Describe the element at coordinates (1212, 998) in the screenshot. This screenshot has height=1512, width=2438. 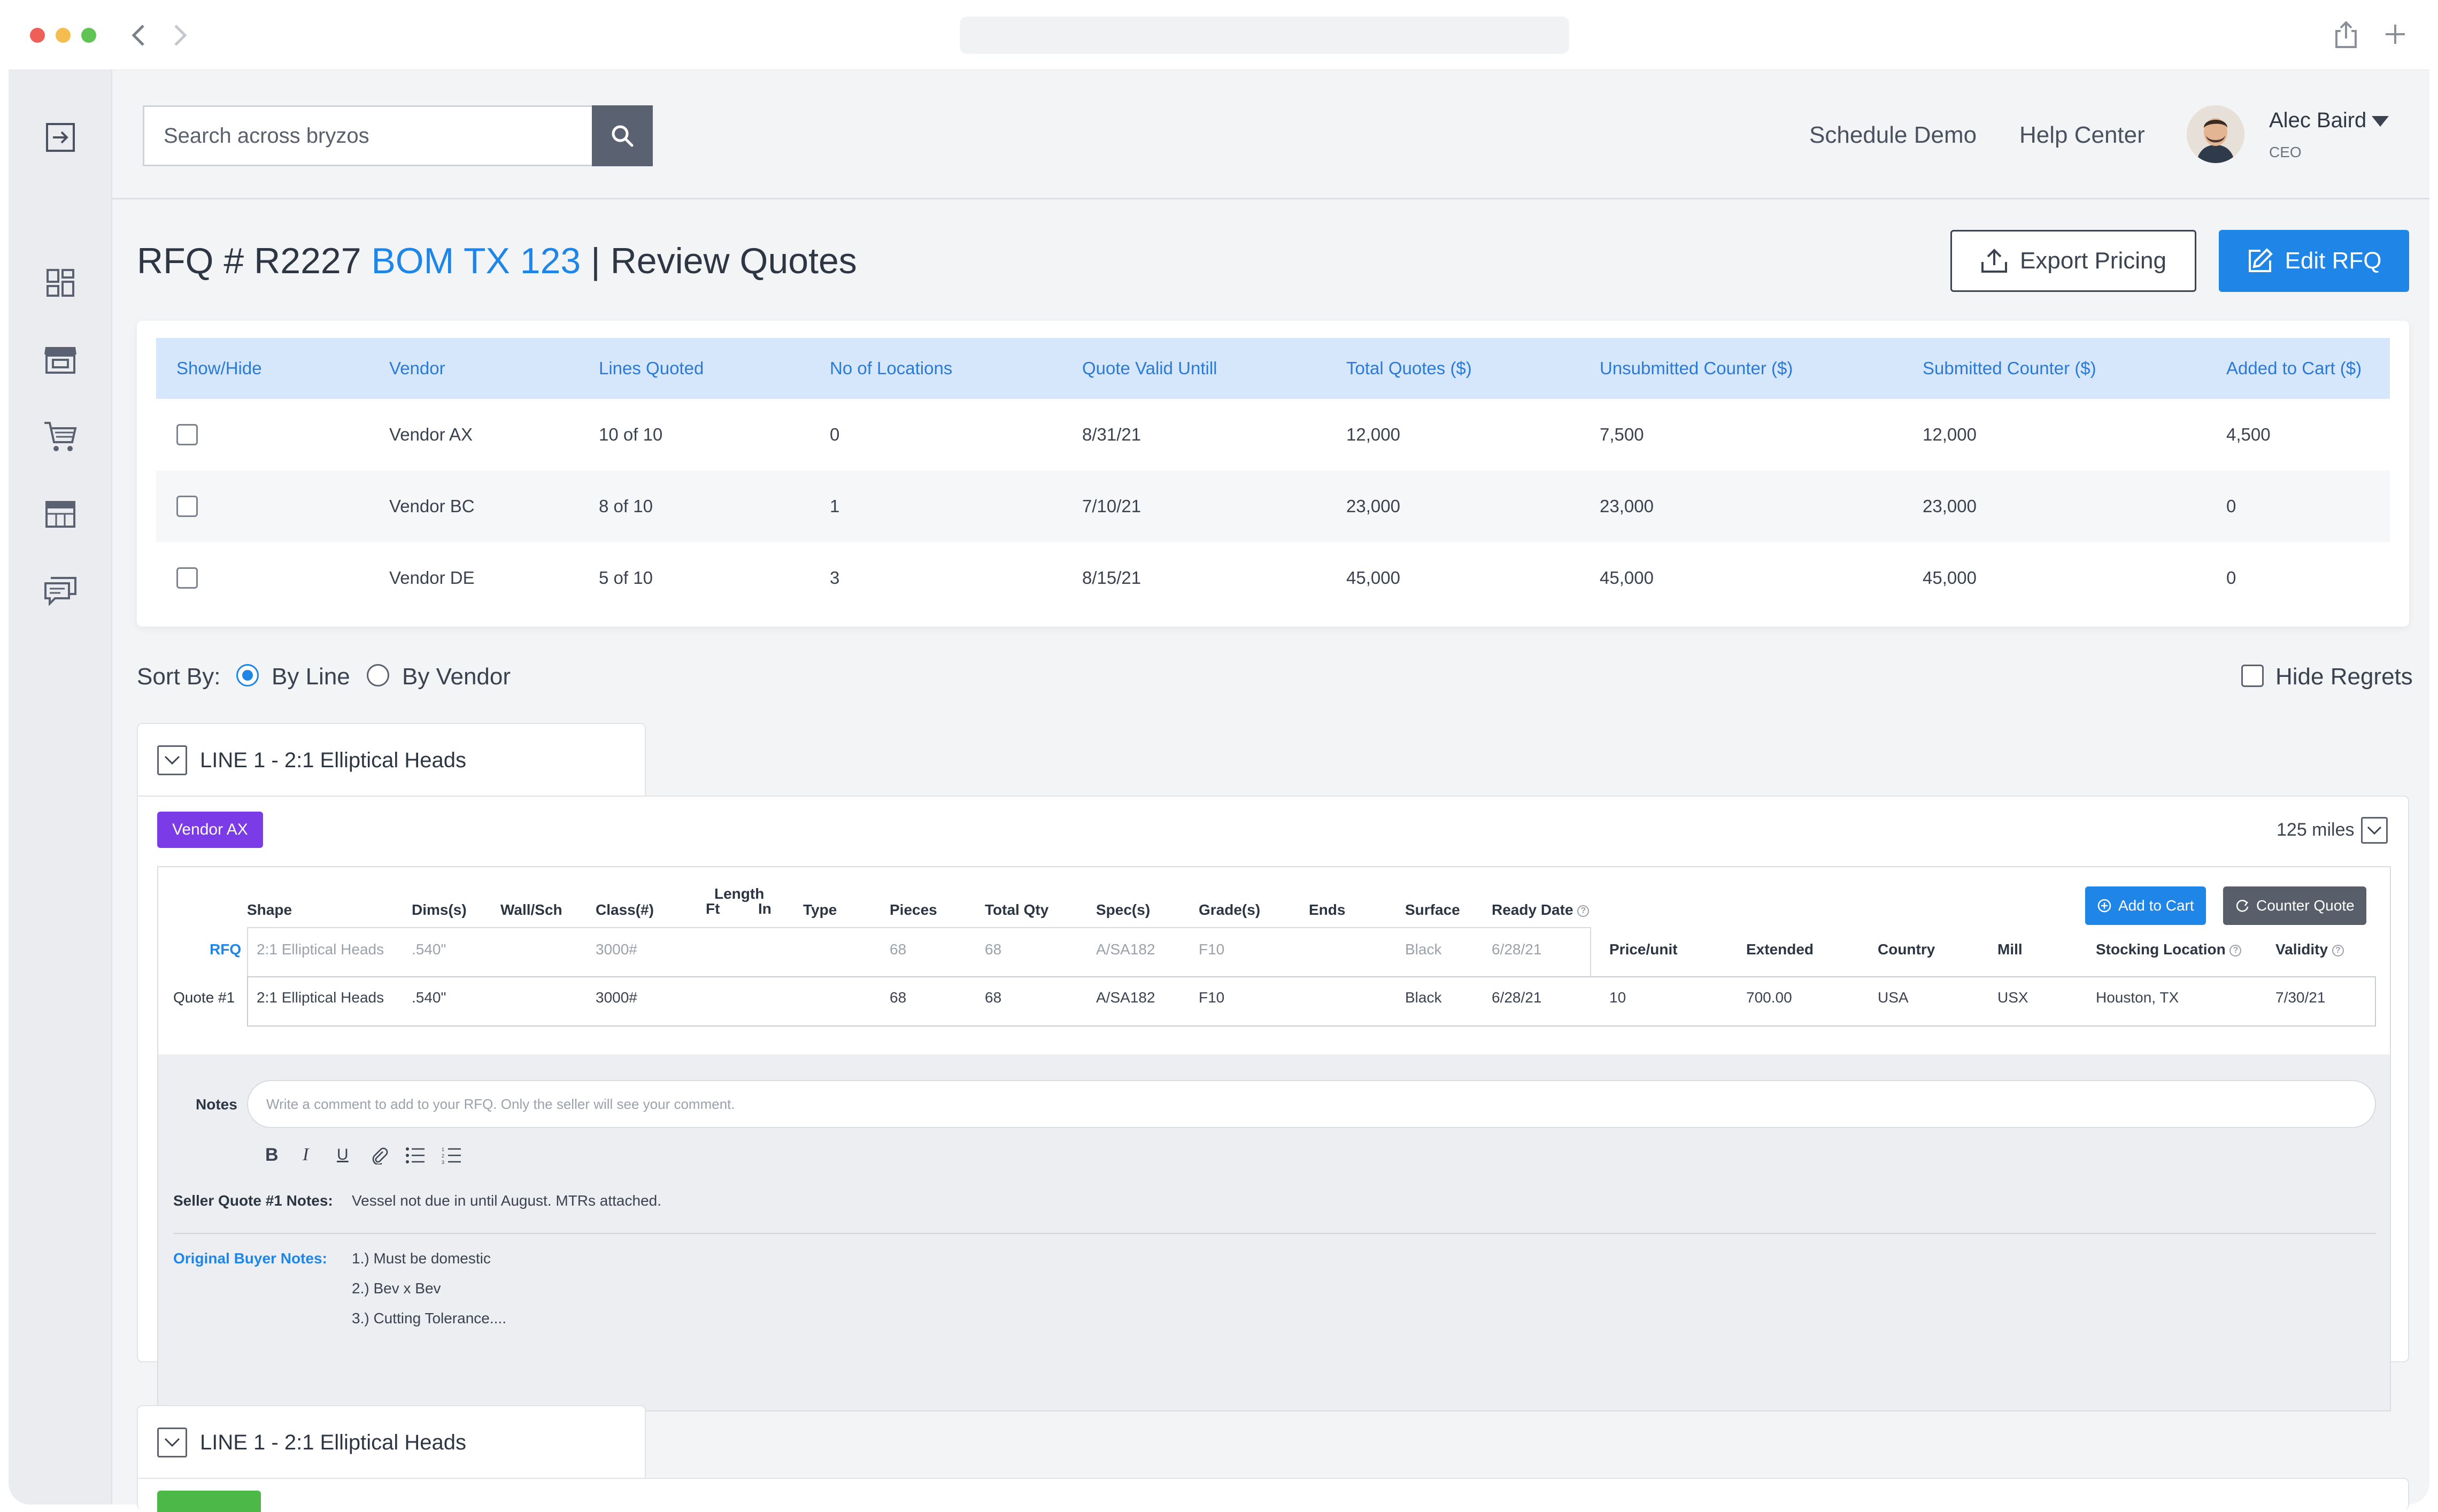
I see `quote-grade: F10` at that location.